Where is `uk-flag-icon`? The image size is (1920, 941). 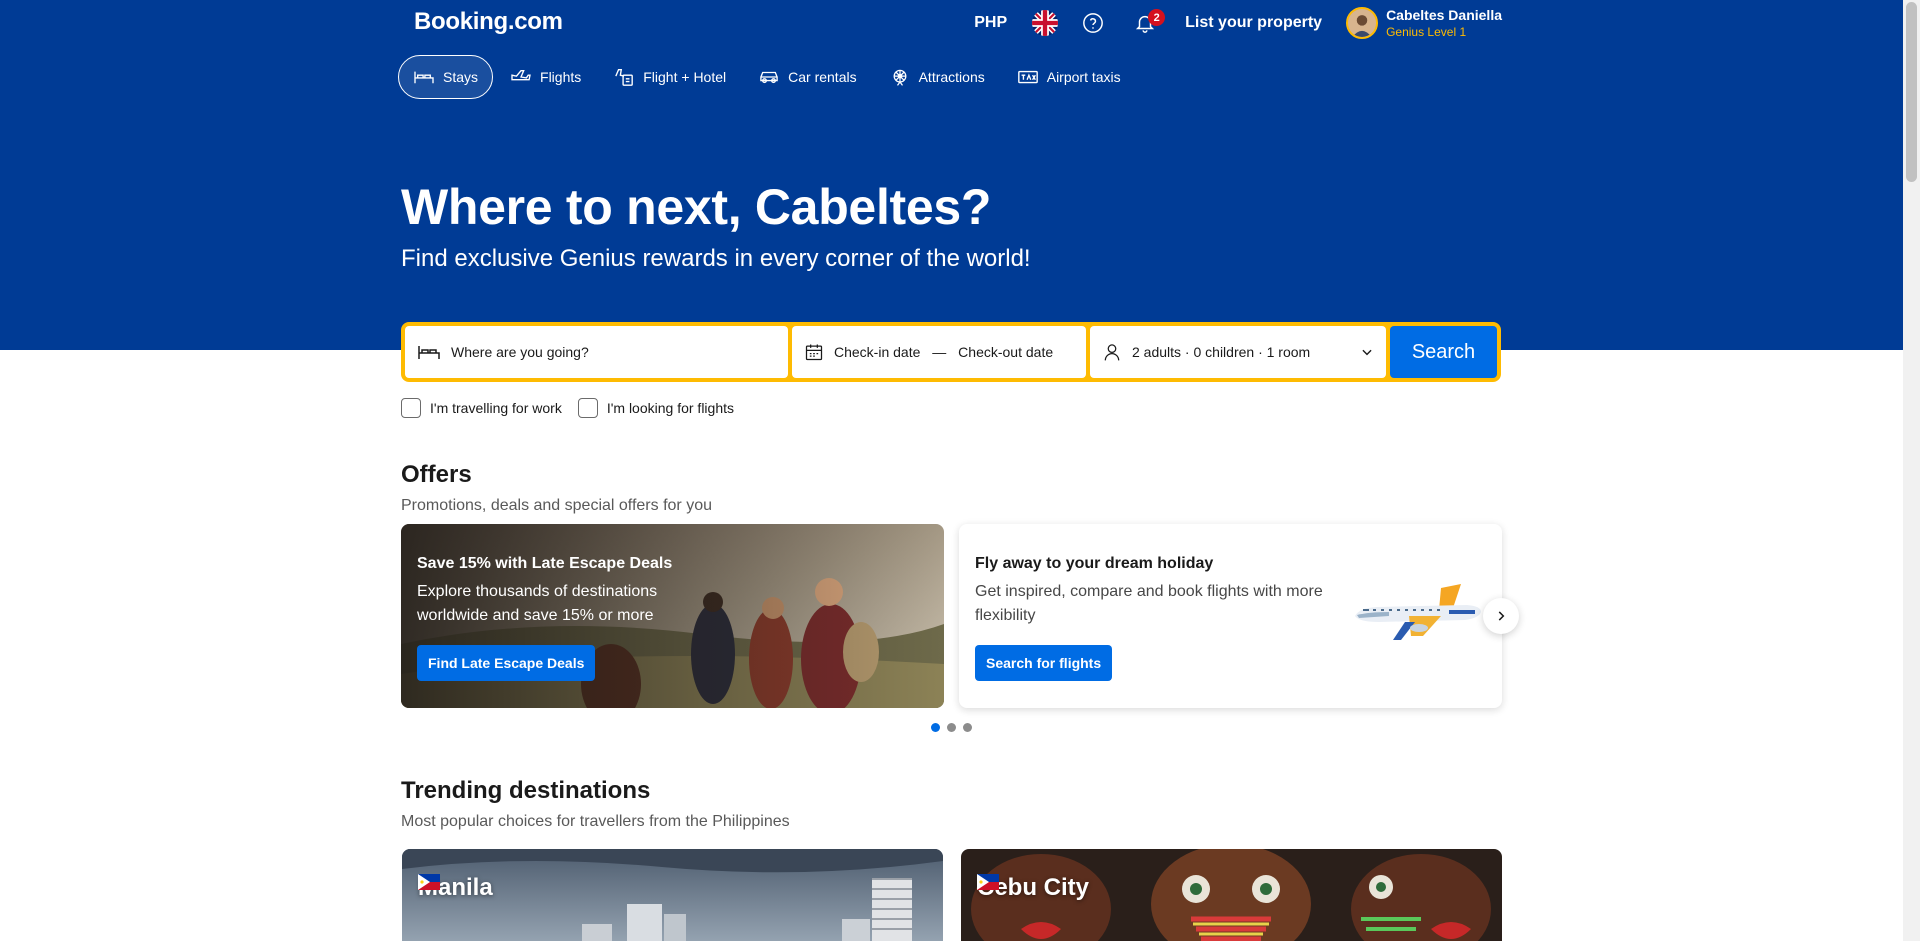 uk-flag-icon is located at coordinates (1045, 23).